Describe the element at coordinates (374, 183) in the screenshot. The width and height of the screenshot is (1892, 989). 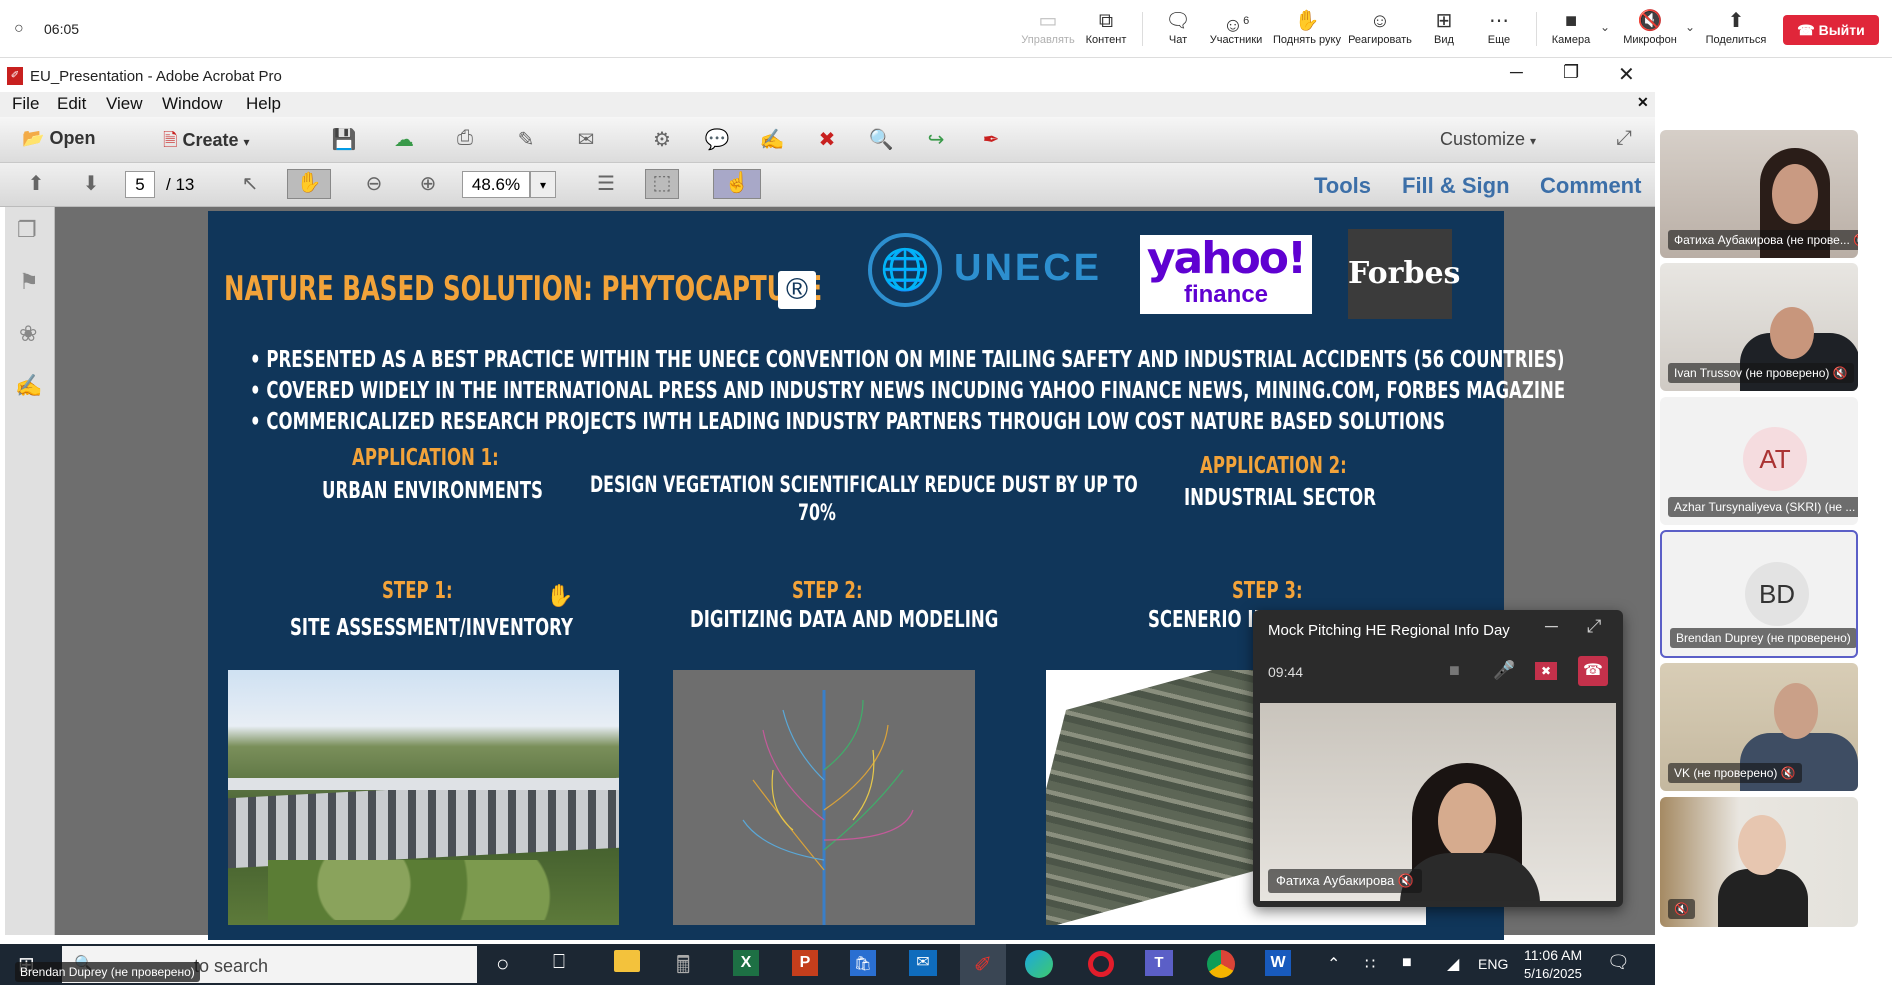
I see `zoom-out-icon: ⊖` at that location.